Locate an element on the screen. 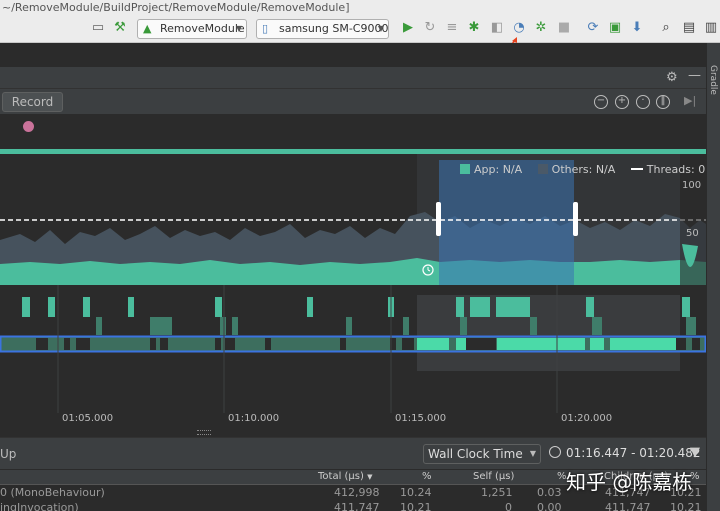 The height and width of the screenshot is (511, 720). self-value: 0 is located at coordinates (508, 506).